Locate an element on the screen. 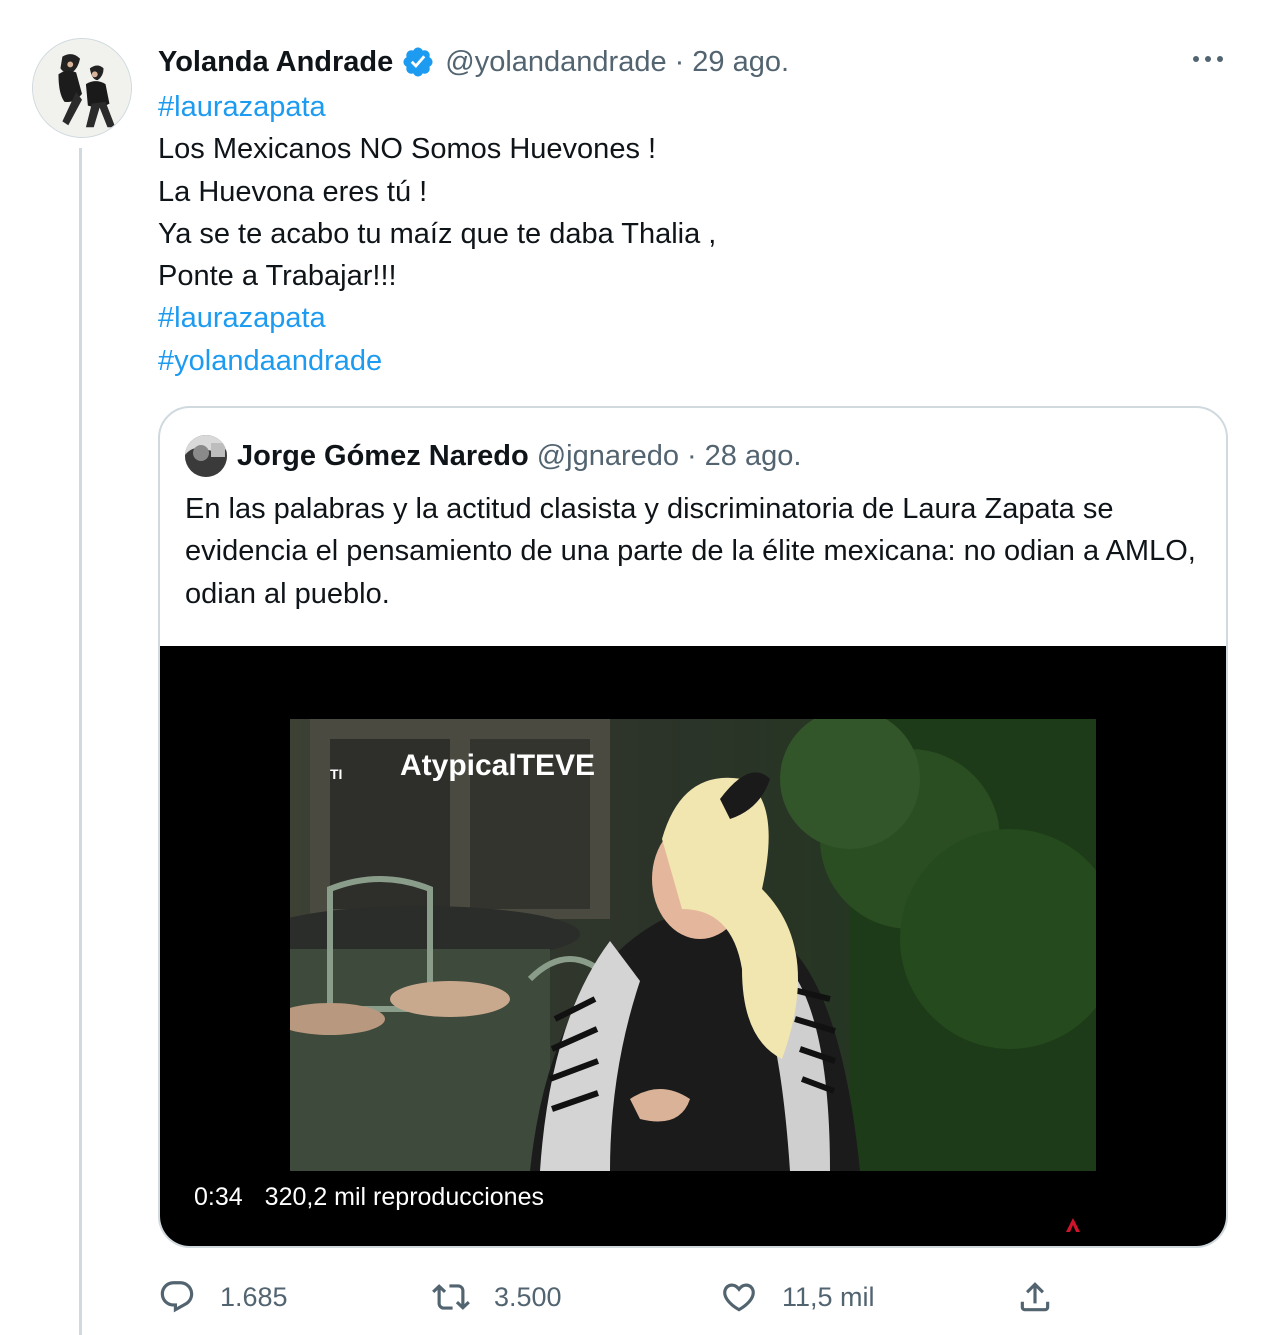 Image resolution: width=1280 pixels, height=1335 pixels. author-avatar is located at coordinates (82, 88).